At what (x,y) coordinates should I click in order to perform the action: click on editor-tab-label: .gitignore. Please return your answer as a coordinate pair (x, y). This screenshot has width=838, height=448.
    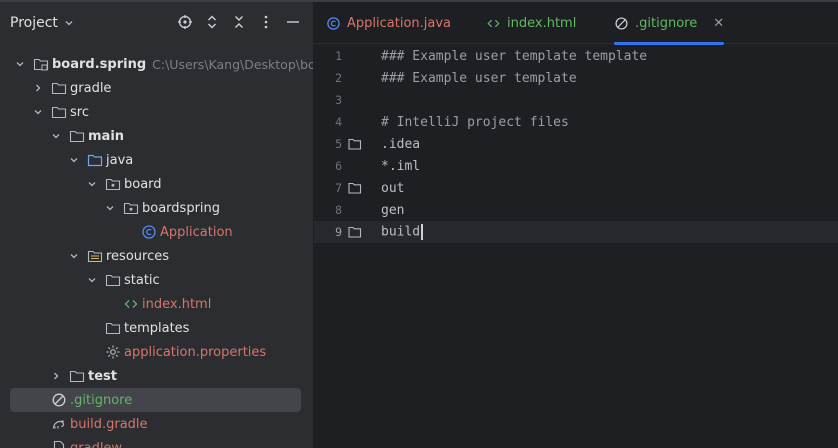
    Looking at the image, I should click on (666, 23).